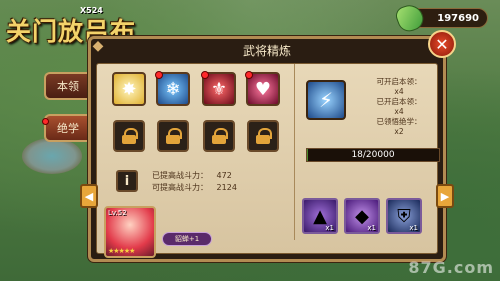 Image resolution: width=500 pixels, height=281 pixels. I want to click on power-stat: 可提高战斗力： 2124, so click(194, 187).